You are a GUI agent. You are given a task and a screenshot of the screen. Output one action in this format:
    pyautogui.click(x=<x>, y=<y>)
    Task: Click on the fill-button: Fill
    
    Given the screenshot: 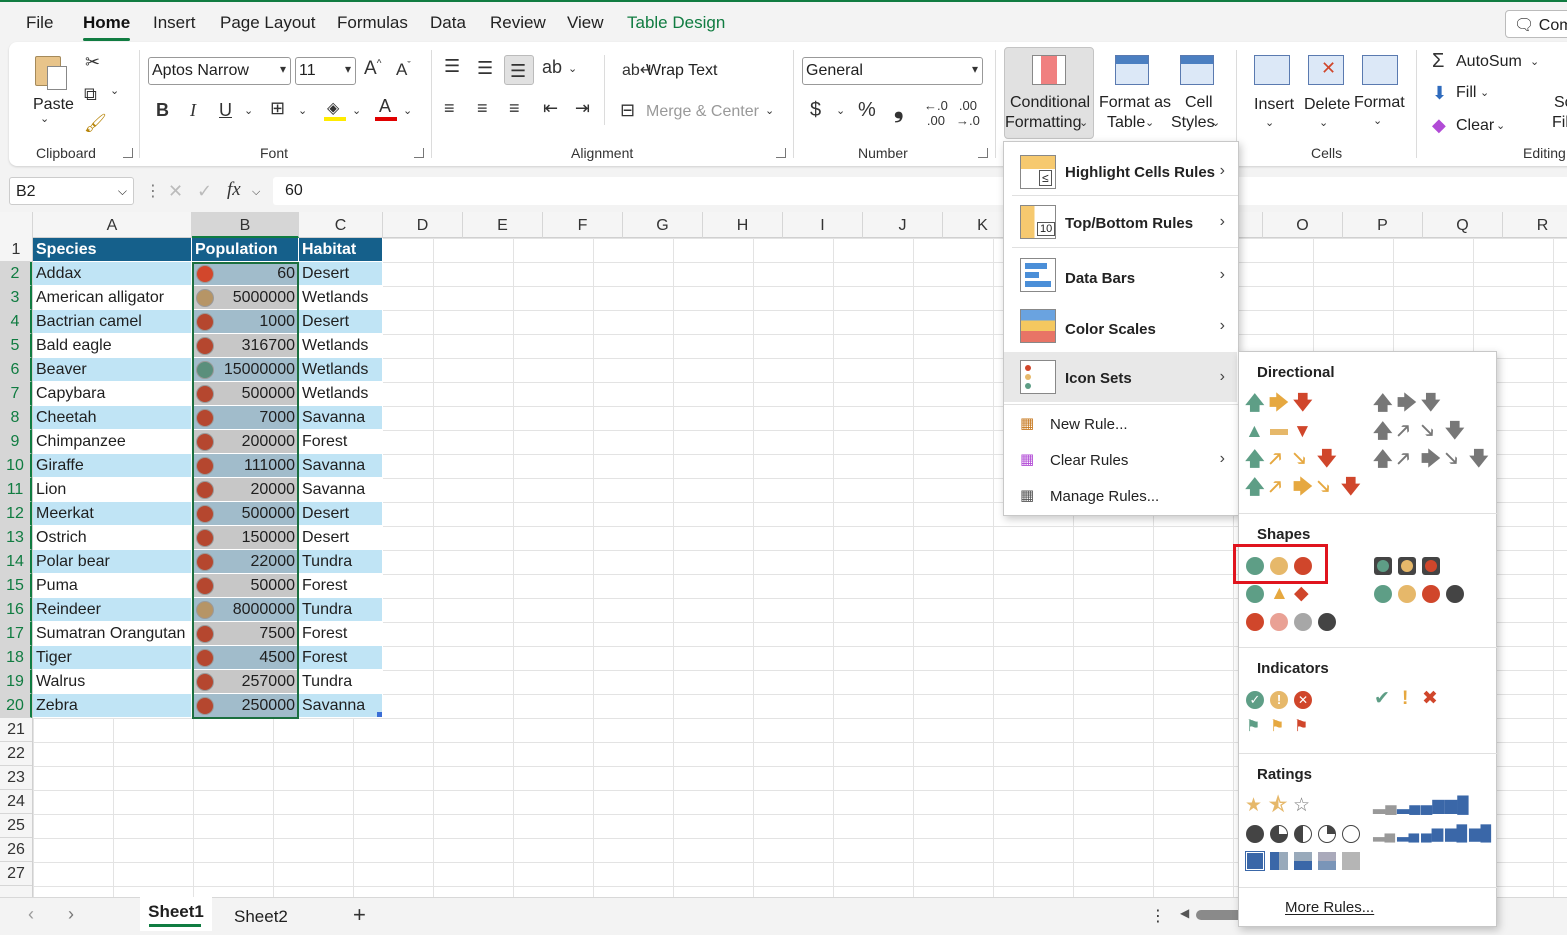 What is the action you would take?
    pyautogui.click(x=1466, y=93)
    